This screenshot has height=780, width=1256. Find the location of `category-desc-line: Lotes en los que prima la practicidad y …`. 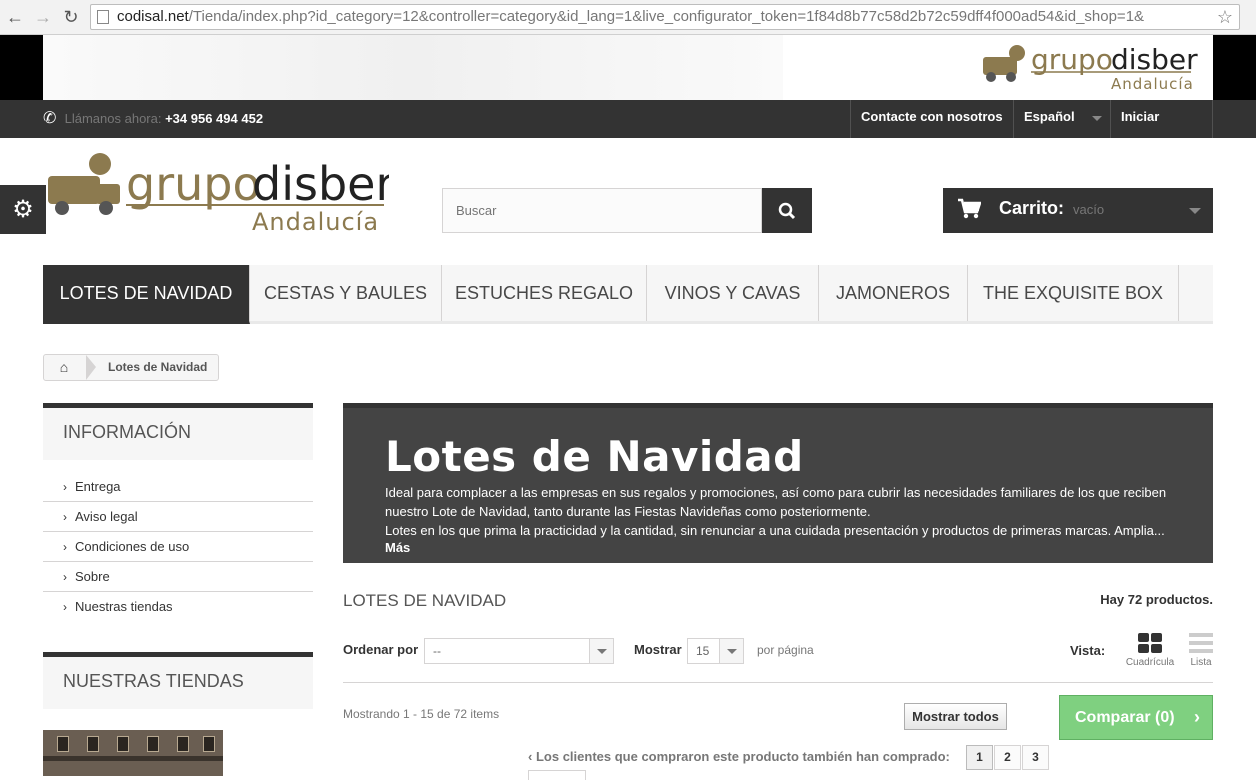

category-desc-line: Lotes en los que prima la practicidad y … is located at coordinates (775, 530).